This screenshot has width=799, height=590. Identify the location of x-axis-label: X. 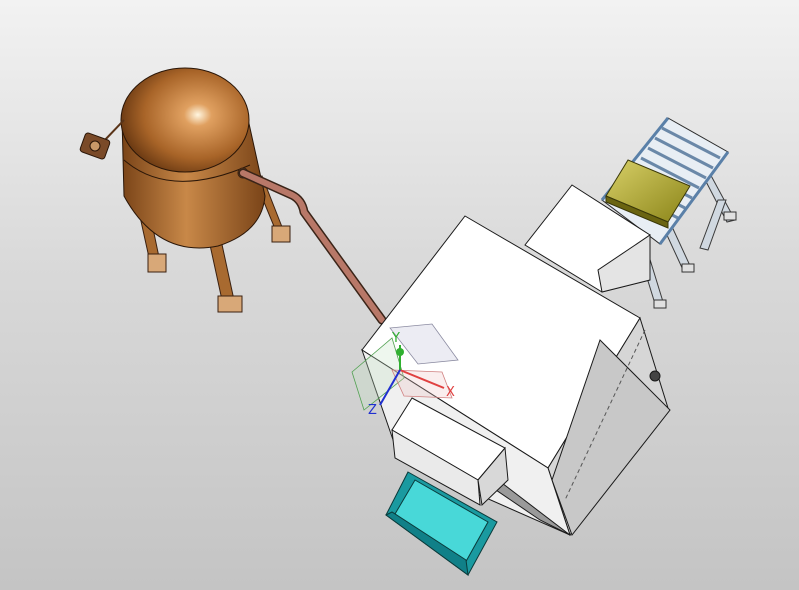
(450, 392).